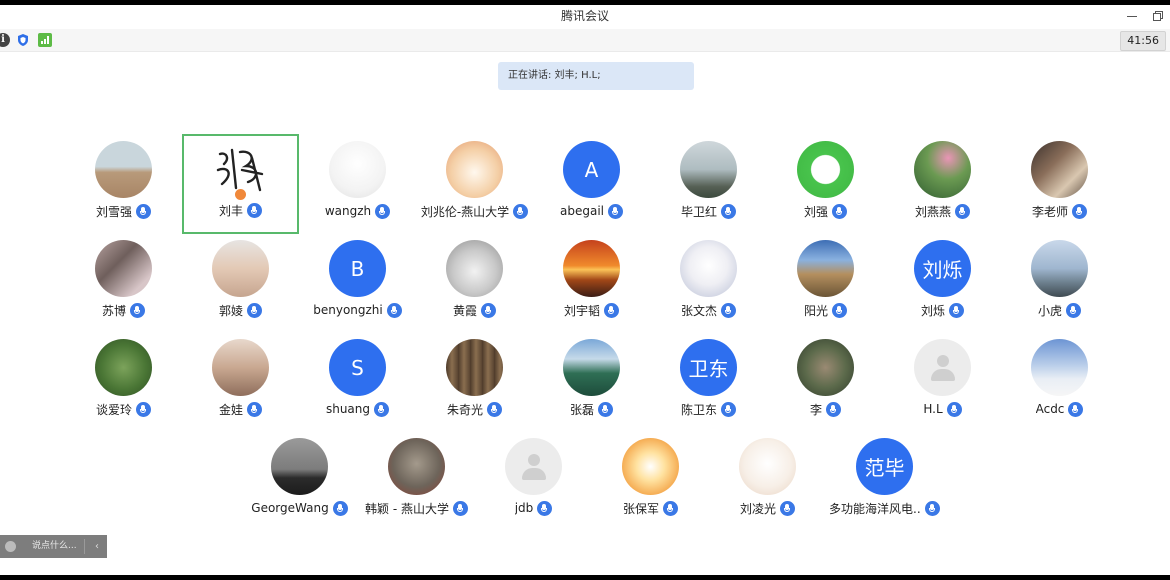 Image resolution: width=1170 pixels, height=580 pixels. I want to click on participant-name: wangzh, so click(348, 211).